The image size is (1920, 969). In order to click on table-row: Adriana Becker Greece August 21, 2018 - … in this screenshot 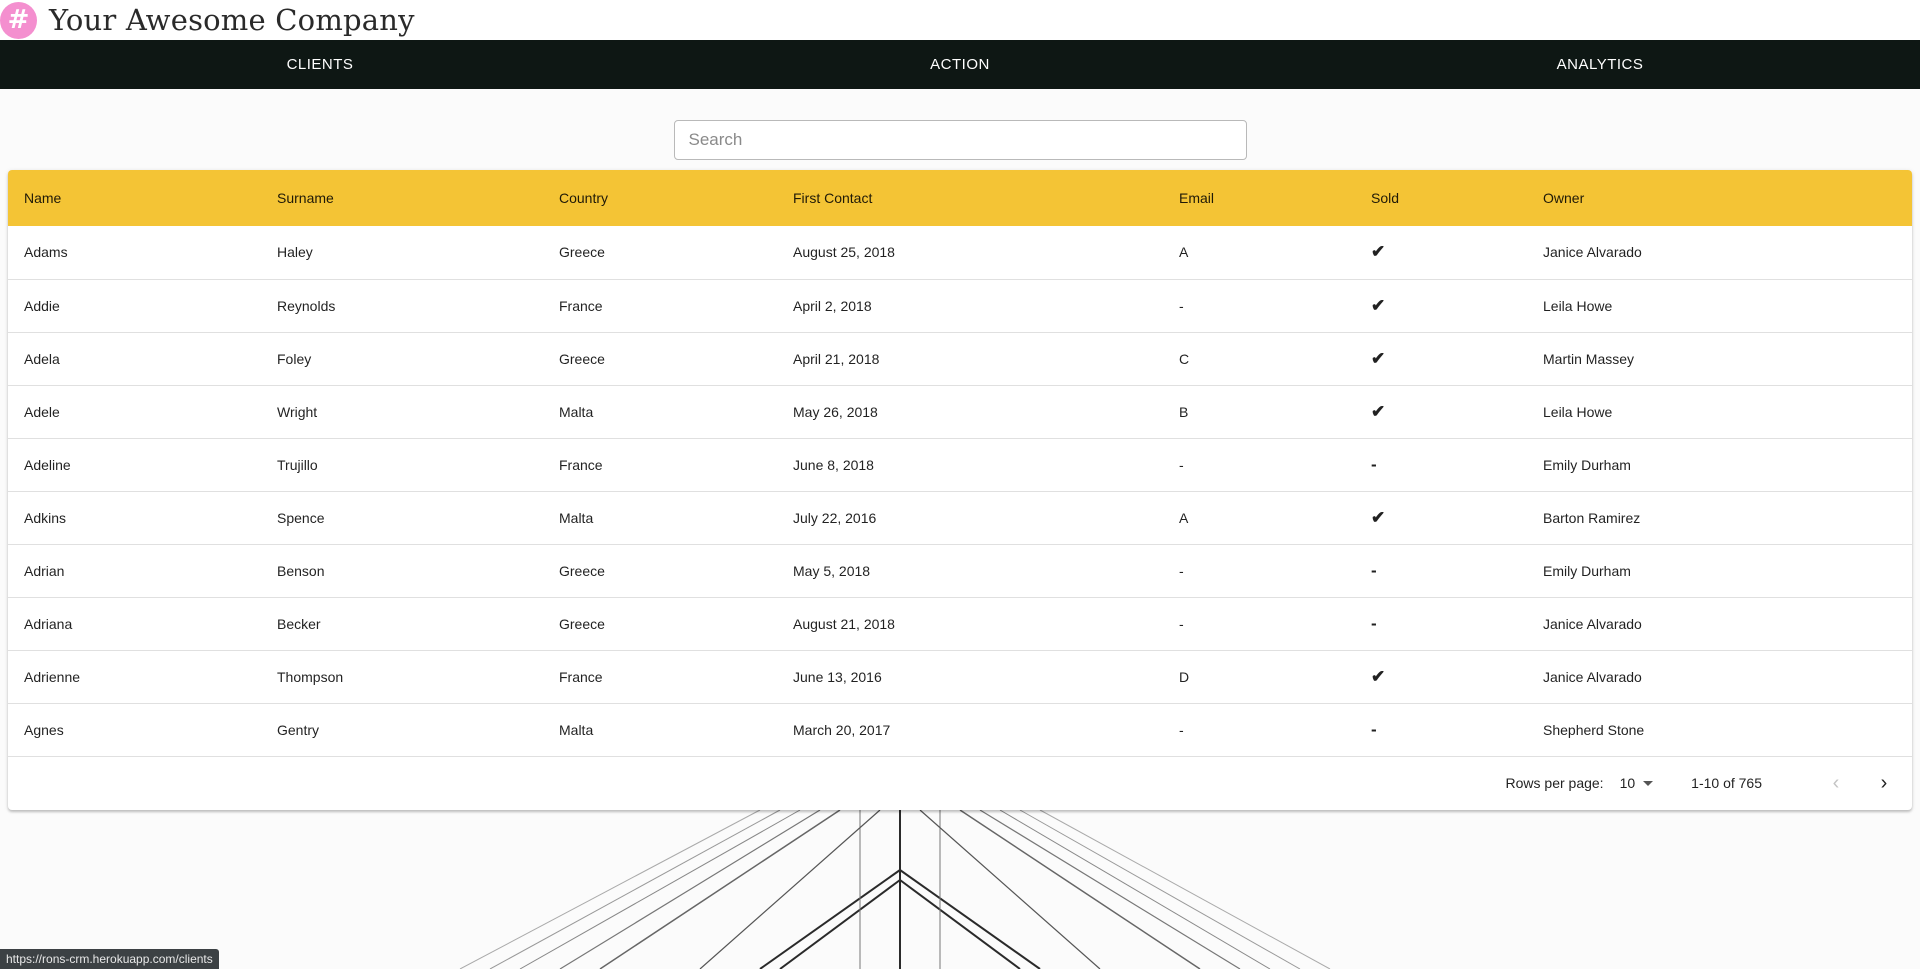, I will do `click(960, 623)`.